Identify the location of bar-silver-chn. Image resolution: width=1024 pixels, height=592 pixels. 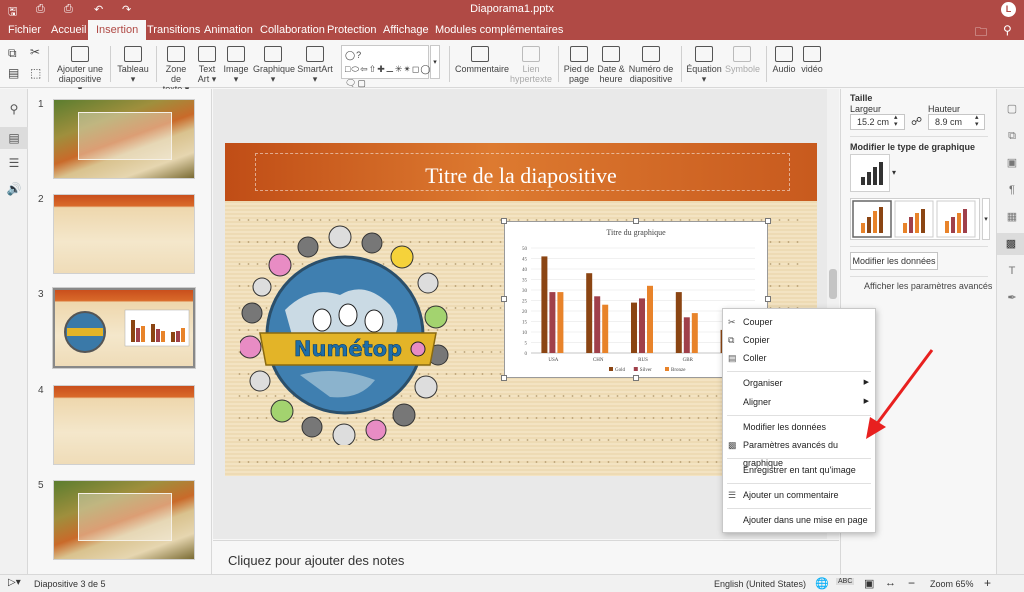
(597, 324).